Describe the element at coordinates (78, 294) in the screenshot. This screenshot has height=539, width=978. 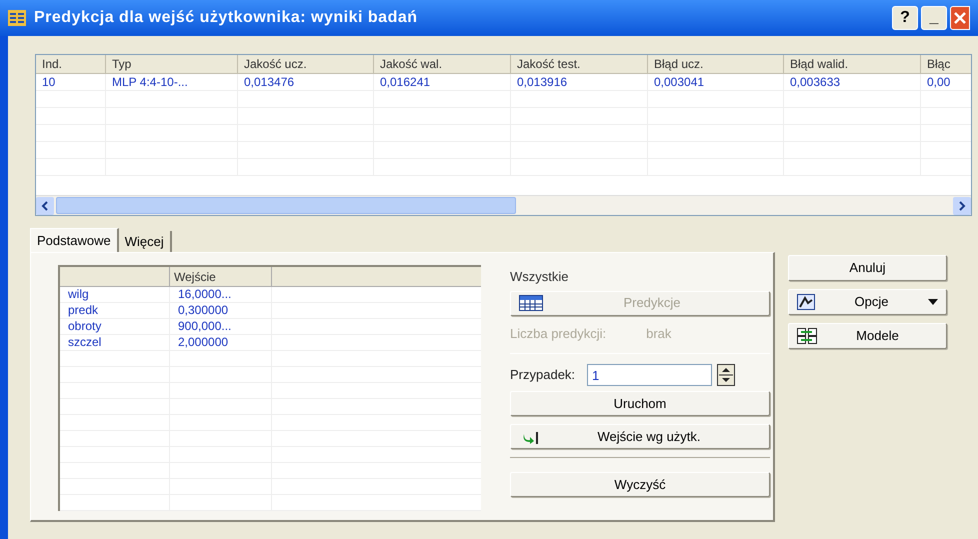
I see `table-cell: wilg` at that location.